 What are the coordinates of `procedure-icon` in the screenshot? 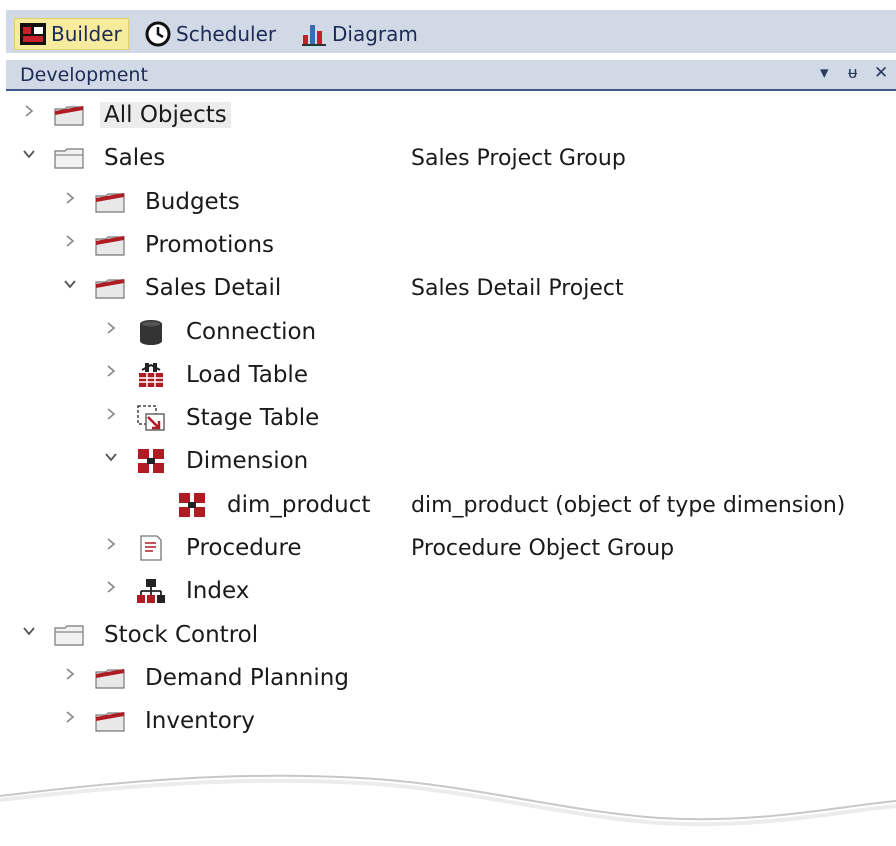 It's located at (151, 548).